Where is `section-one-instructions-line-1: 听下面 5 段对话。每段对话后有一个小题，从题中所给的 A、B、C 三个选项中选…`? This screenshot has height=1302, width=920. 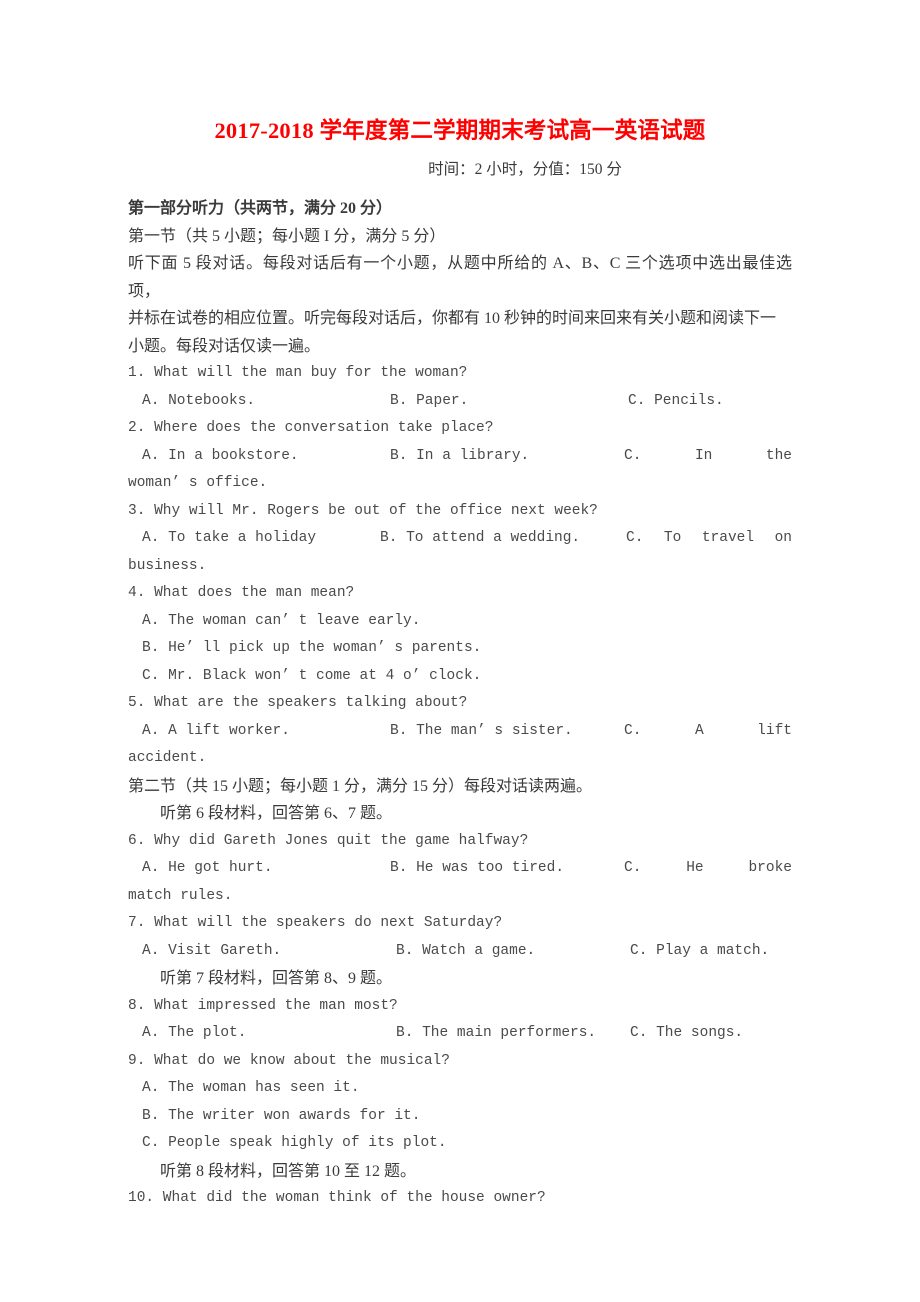 section-one-instructions-line-1: 听下面 5 段对话。每段对话后有一个小题，从题中所给的 A、B、C 三个选项中选… is located at coordinates (460, 277).